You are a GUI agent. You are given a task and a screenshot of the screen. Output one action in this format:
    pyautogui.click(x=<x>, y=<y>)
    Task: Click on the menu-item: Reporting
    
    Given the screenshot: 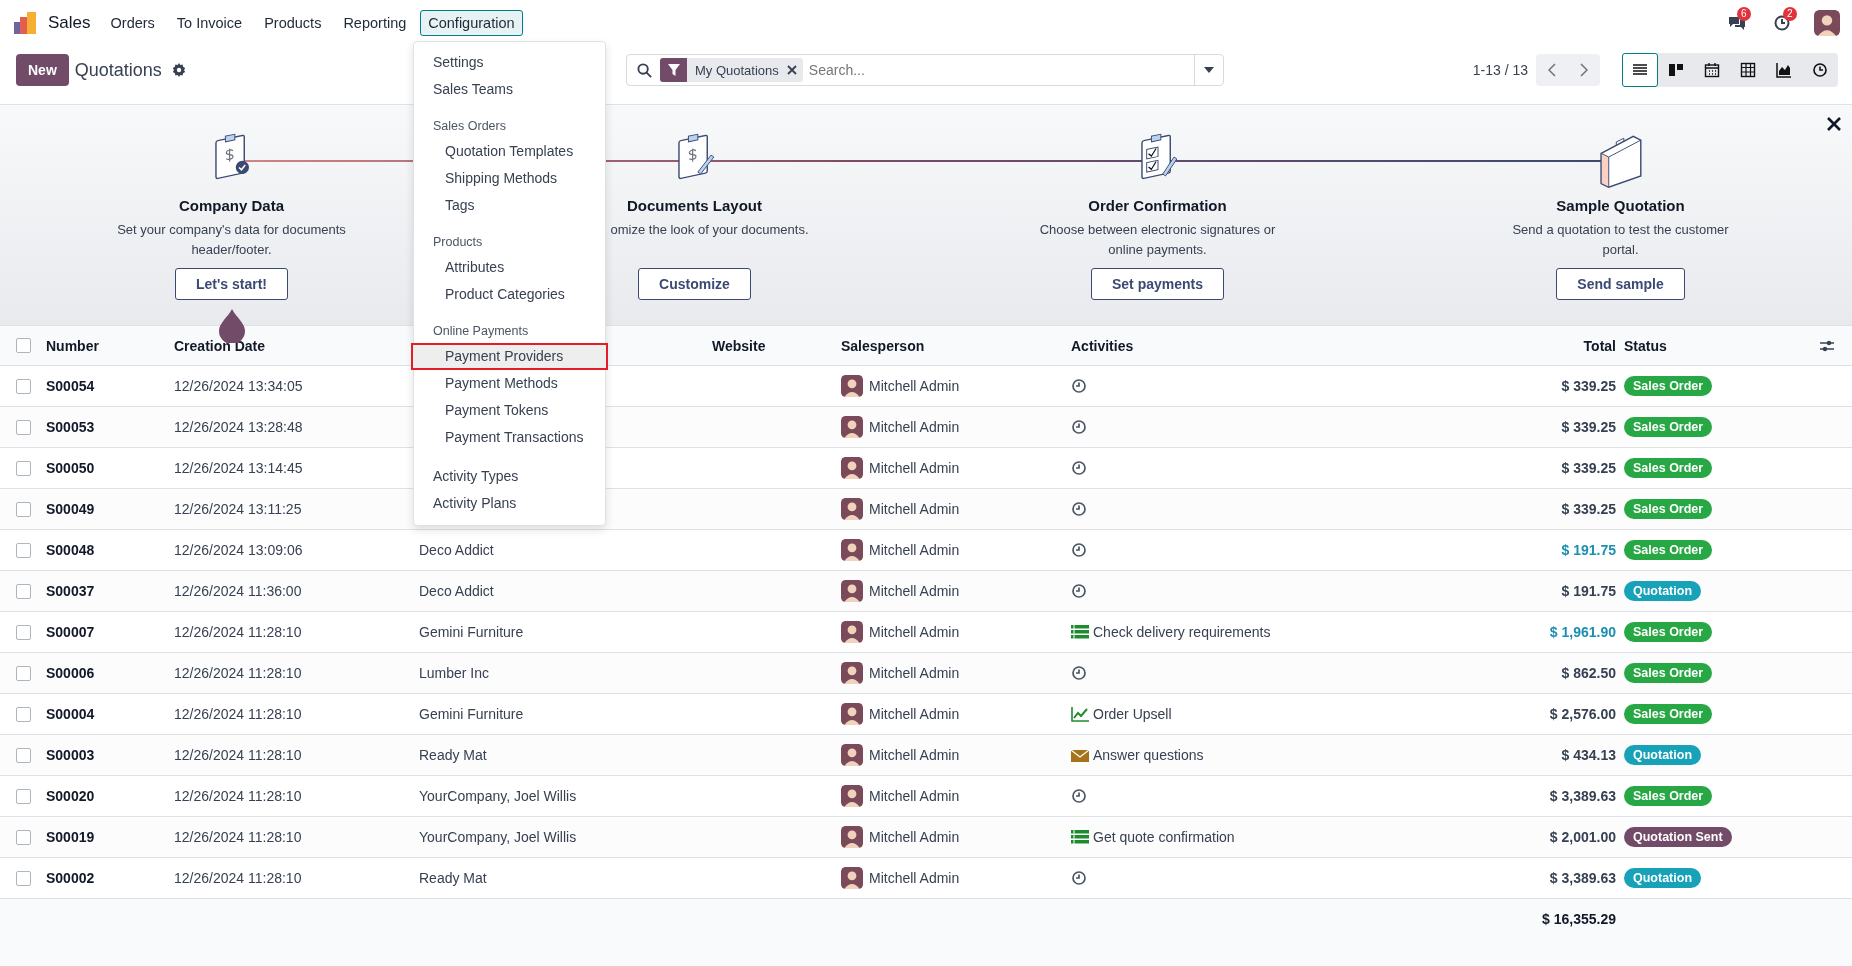 What is the action you would take?
    pyautogui.click(x=375, y=23)
    